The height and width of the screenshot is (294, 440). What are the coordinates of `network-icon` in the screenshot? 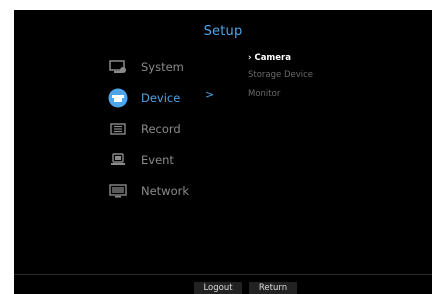 It's located at (118, 191).